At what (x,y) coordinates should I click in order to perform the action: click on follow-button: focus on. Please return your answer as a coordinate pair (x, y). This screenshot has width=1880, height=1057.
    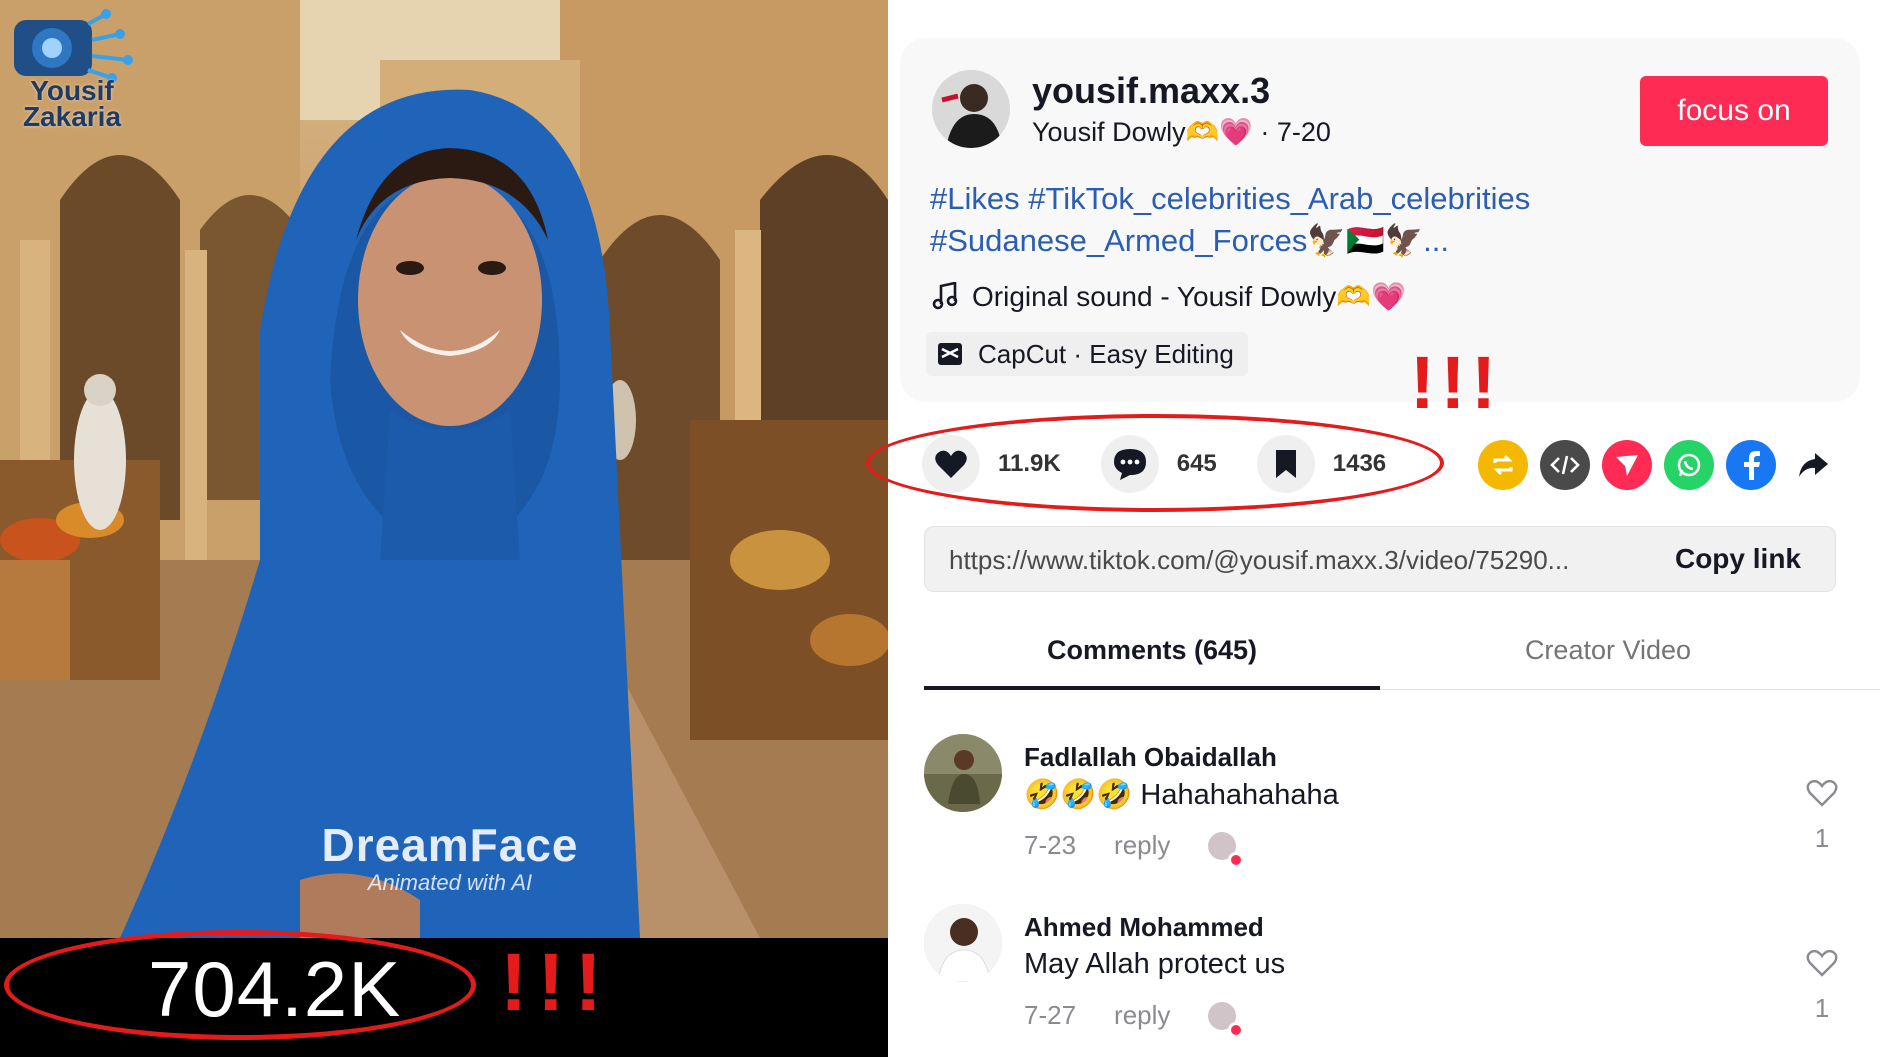
    Looking at the image, I should click on (1734, 111).